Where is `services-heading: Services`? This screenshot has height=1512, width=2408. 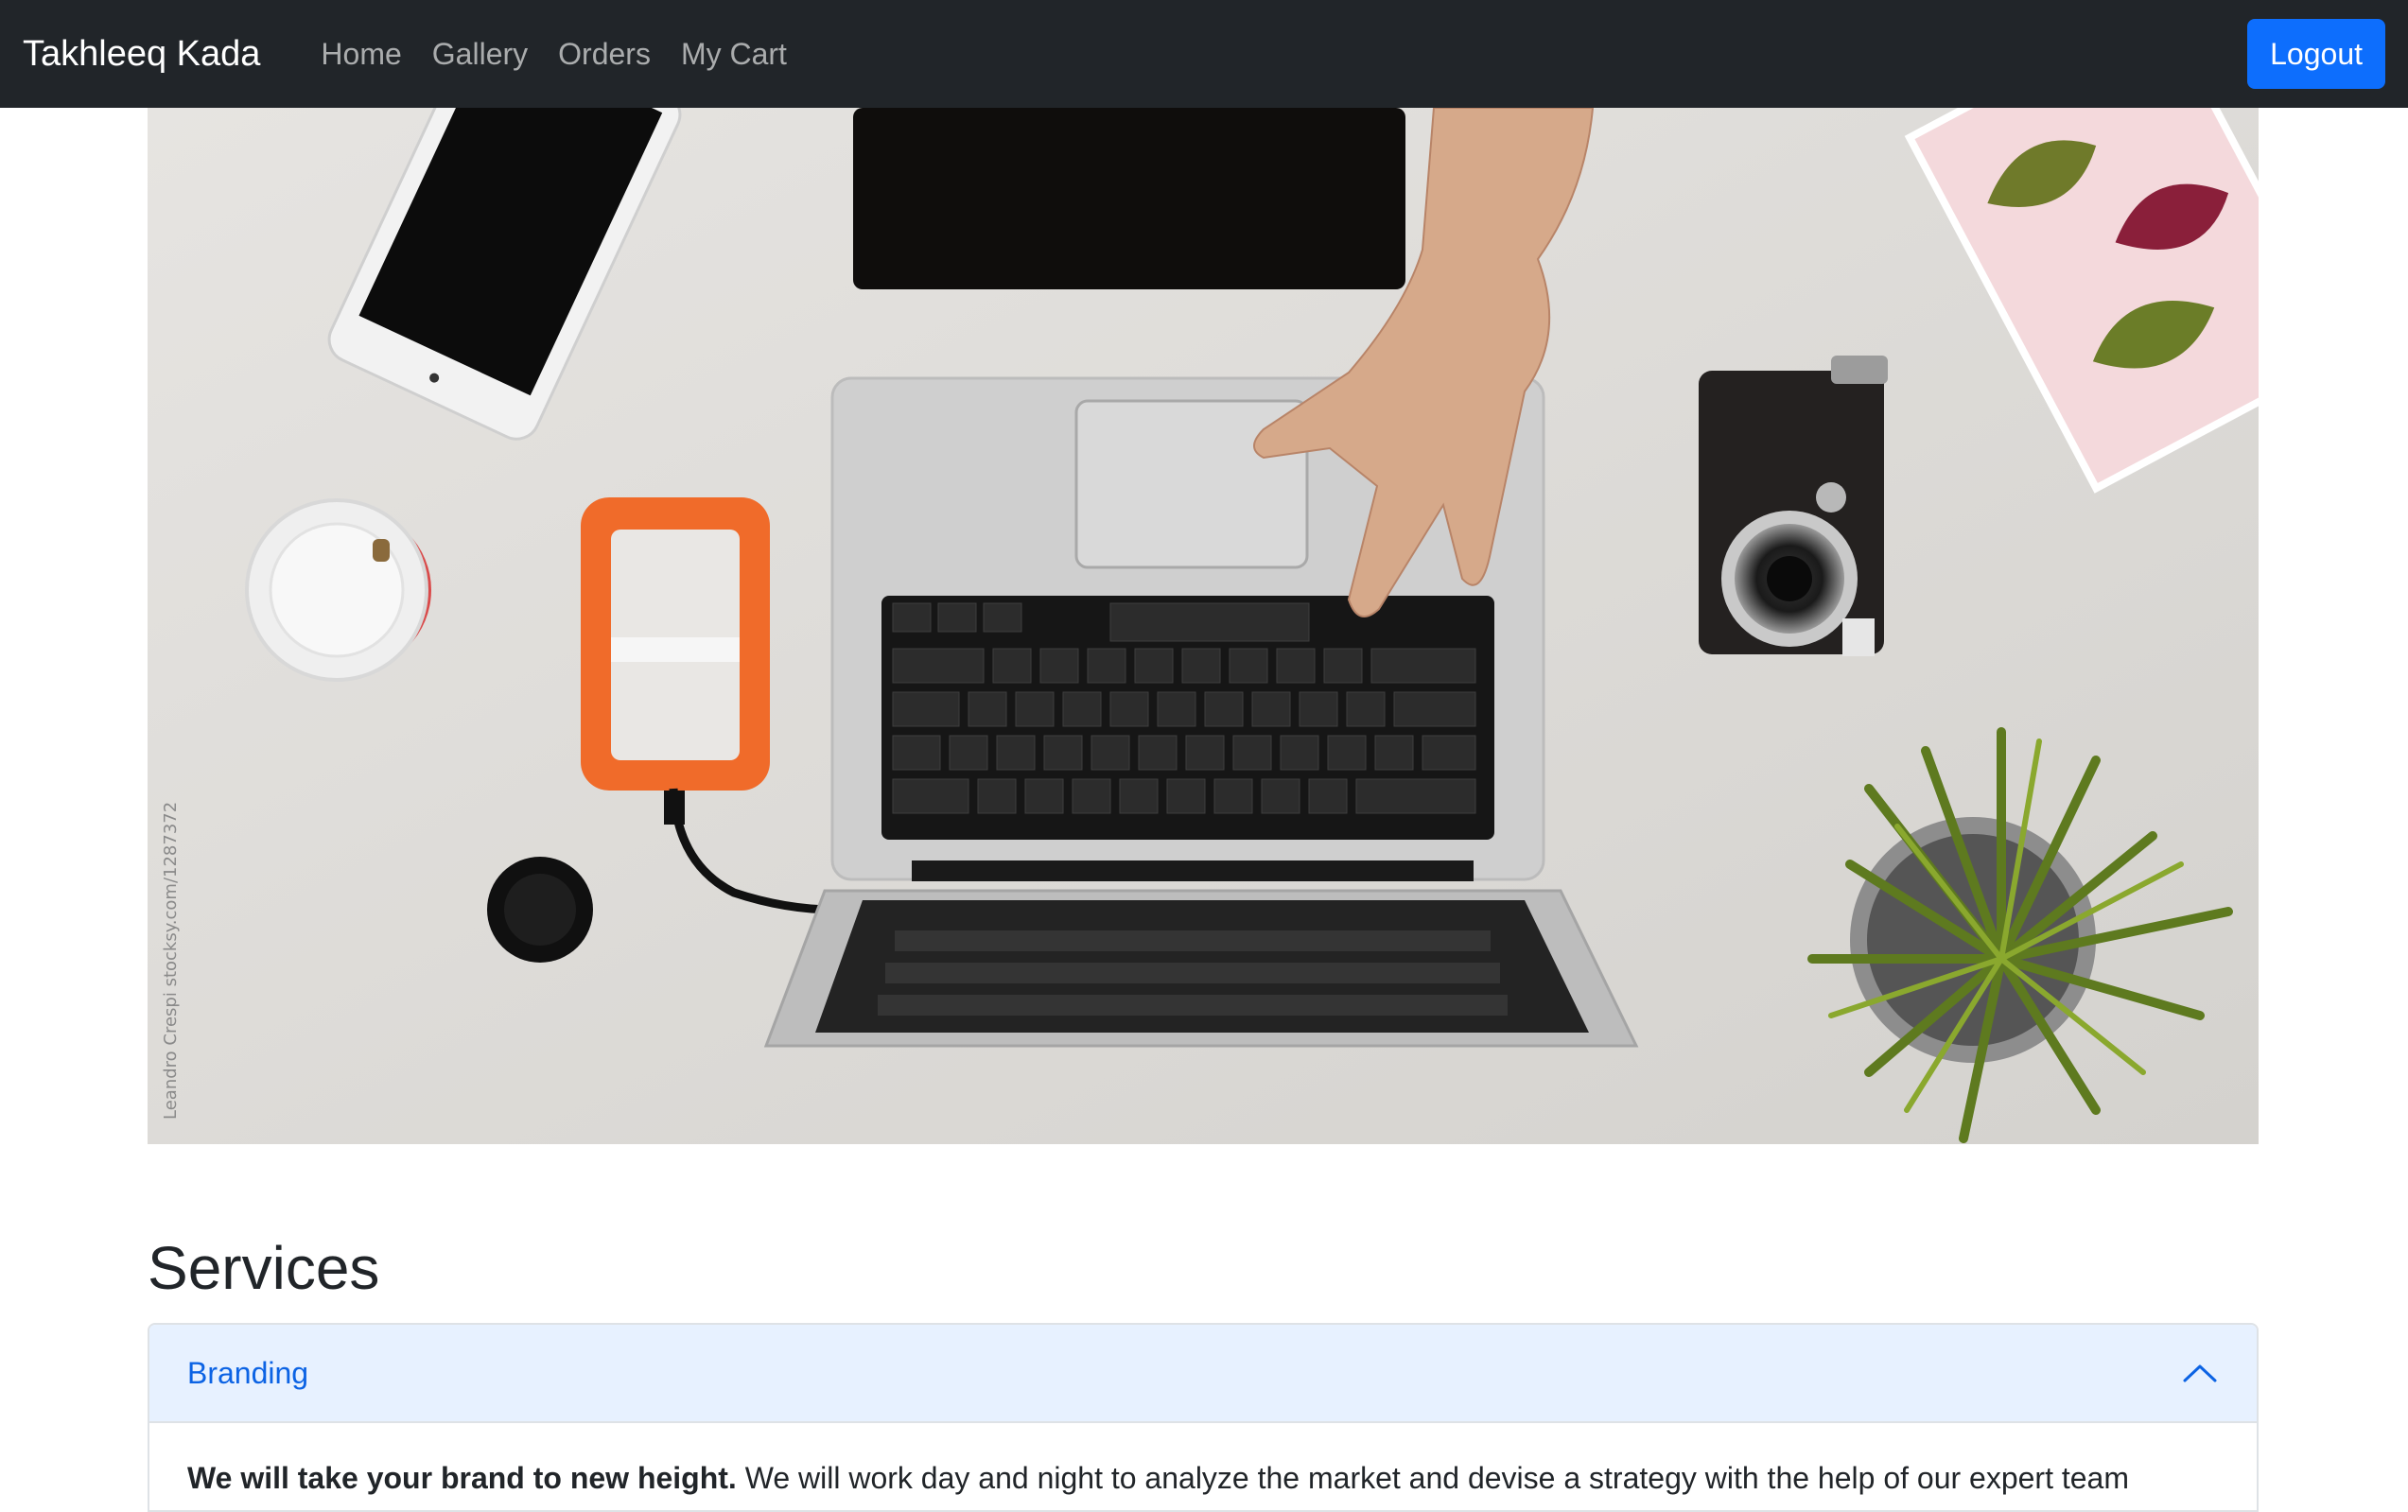
services-heading: Services is located at coordinates (264, 1268).